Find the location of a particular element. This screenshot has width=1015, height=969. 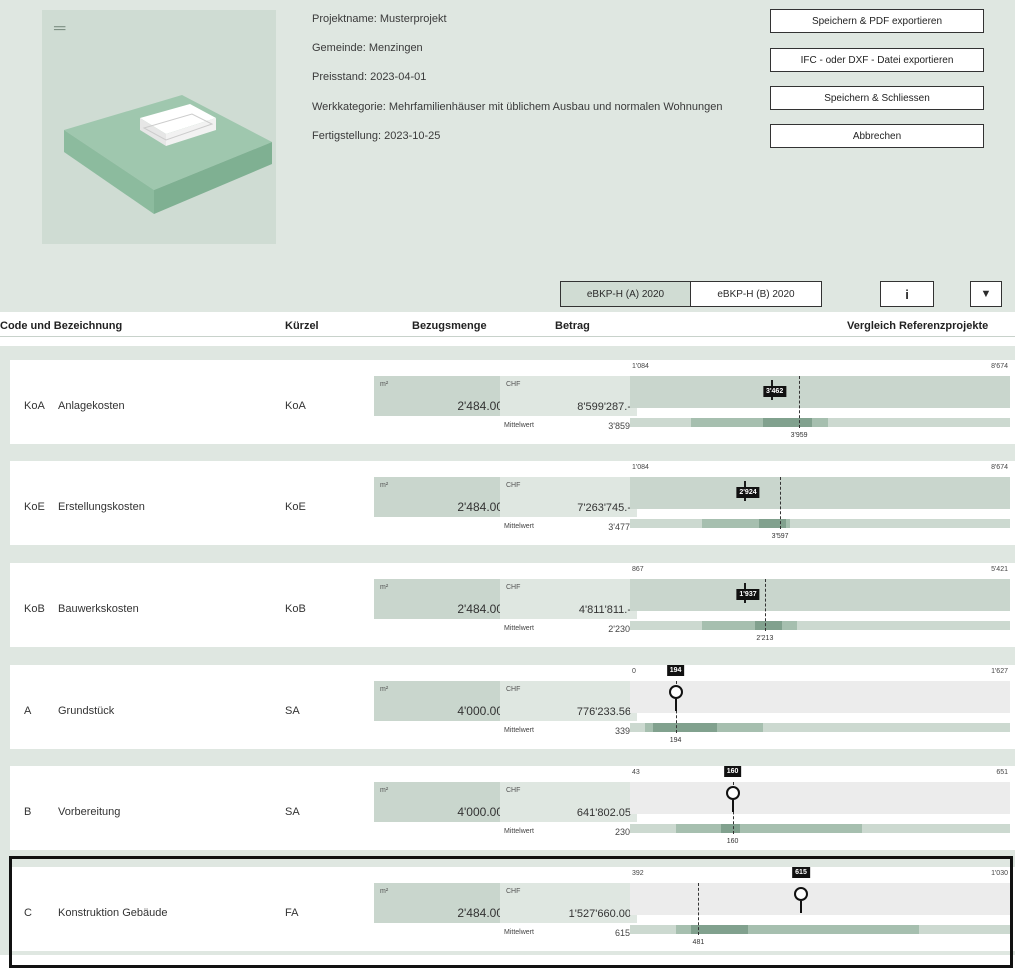

reference-comparison-chart: 1'084 8'674 3'597 2'924 is located at coordinates (820, 503).